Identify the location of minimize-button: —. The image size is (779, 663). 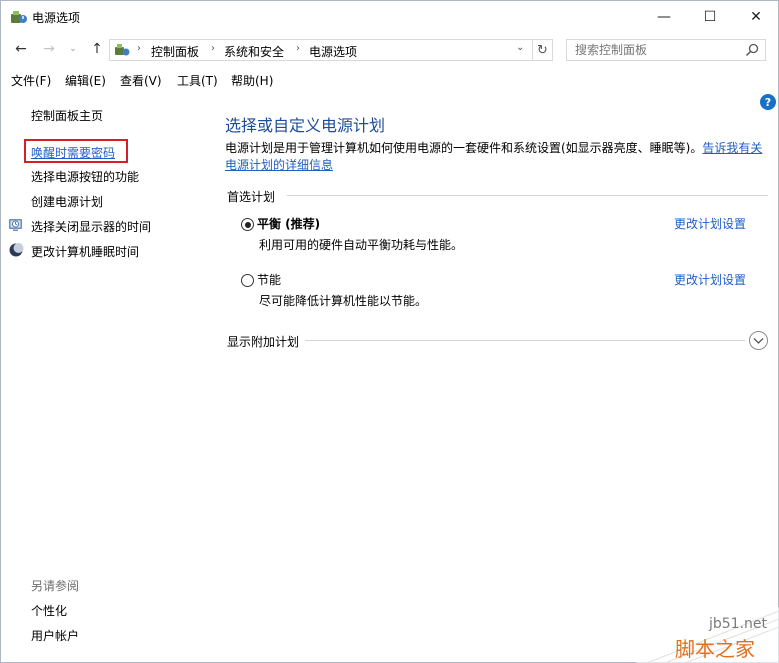
(664, 16).